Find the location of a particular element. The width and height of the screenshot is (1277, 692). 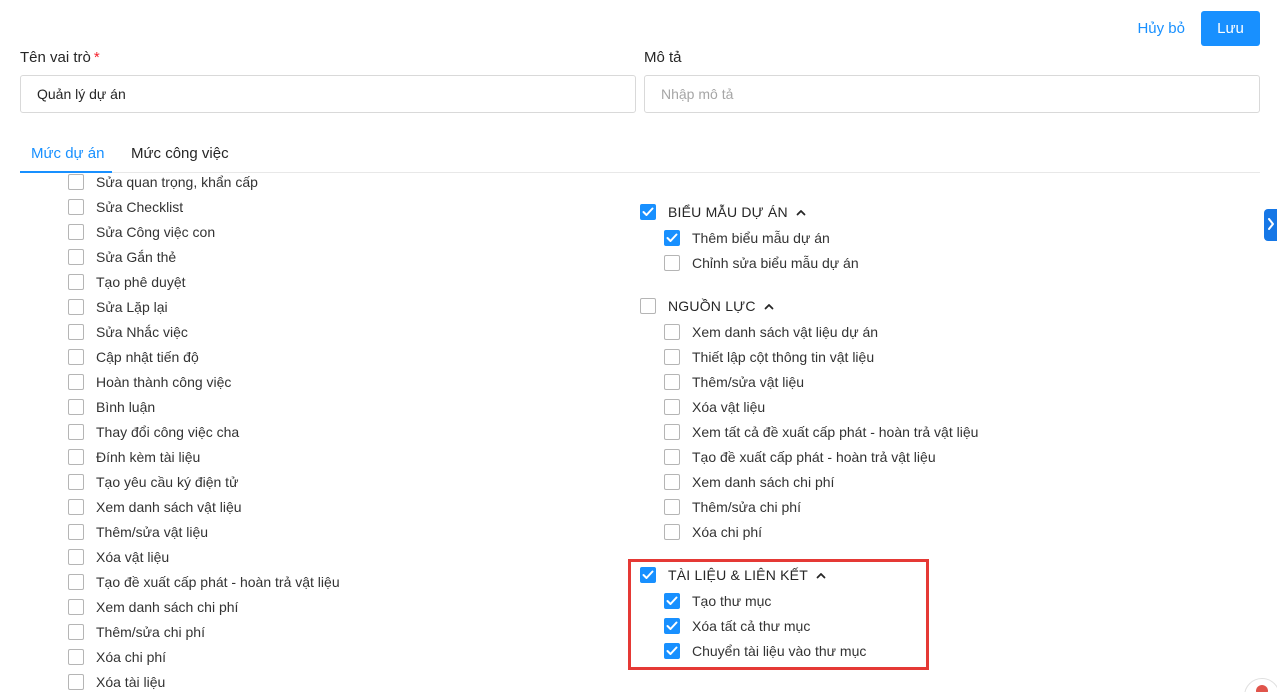

header-actions: Hủy bỏ Lưu is located at coordinates (1198, 28).